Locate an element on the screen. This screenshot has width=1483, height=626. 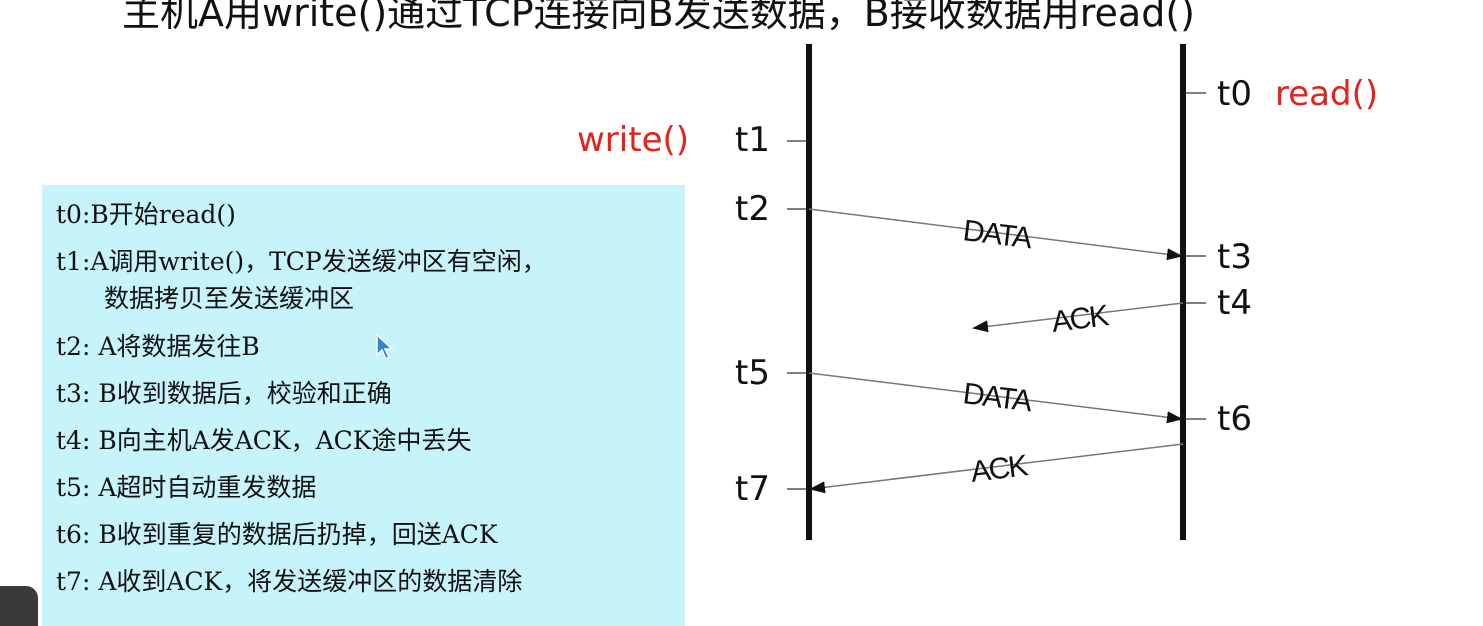
time-label-t2: t2 is located at coordinates (752, 209).